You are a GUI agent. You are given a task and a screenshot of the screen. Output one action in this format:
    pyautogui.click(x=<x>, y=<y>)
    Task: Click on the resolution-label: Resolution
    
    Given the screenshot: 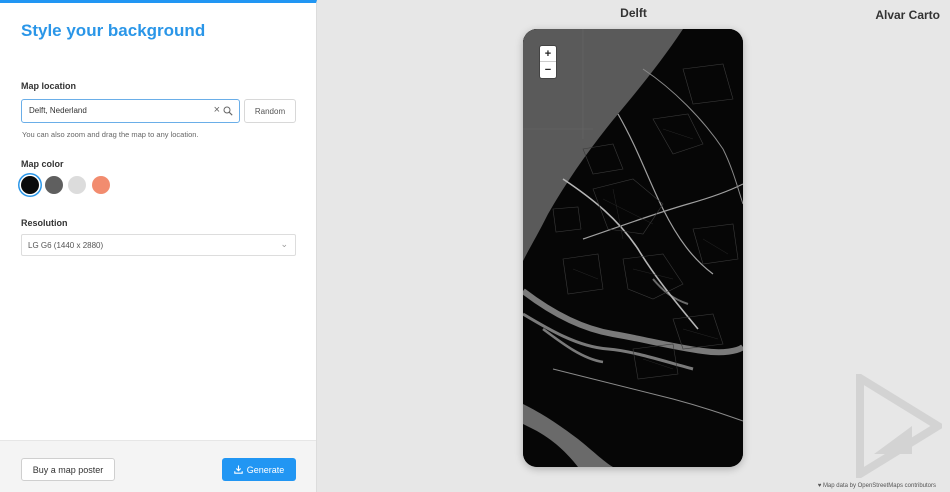 What is the action you would take?
    pyautogui.click(x=44, y=223)
    